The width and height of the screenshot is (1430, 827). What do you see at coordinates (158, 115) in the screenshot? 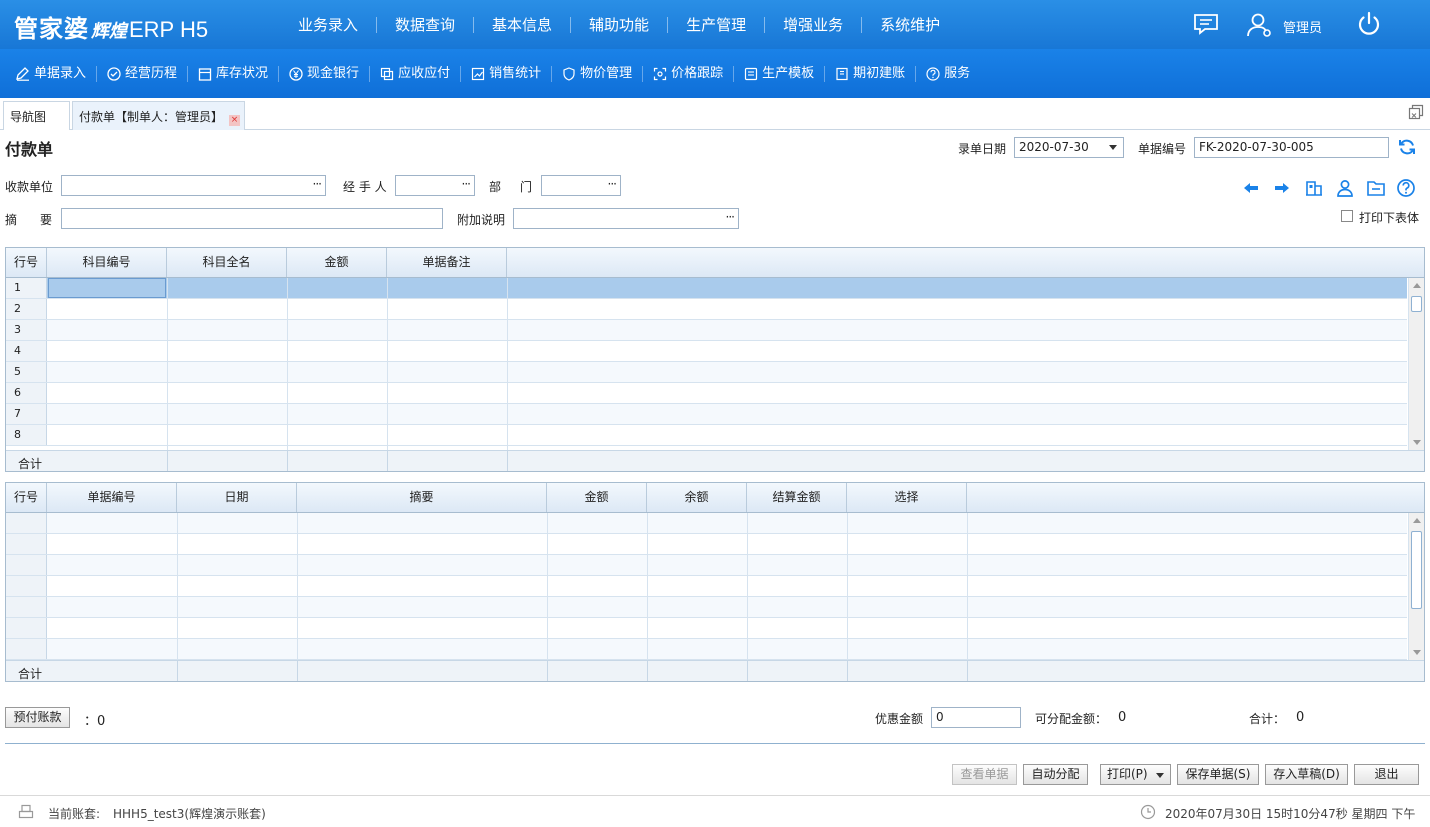
I see `tab-payment-voucher: 付款单【制单人：管理员】 ×` at bounding box center [158, 115].